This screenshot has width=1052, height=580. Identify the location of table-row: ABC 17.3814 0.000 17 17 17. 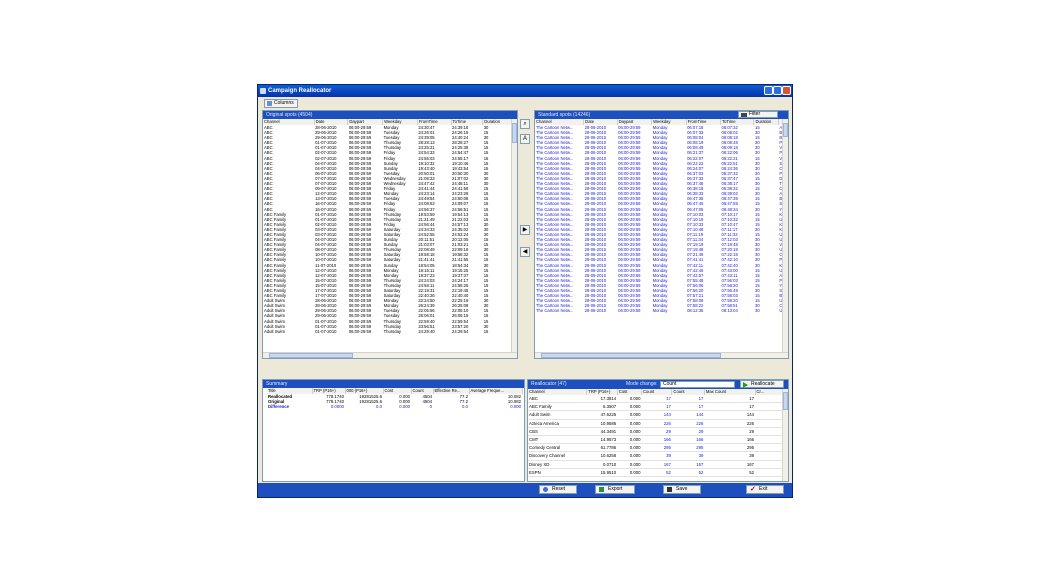
(658, 399).